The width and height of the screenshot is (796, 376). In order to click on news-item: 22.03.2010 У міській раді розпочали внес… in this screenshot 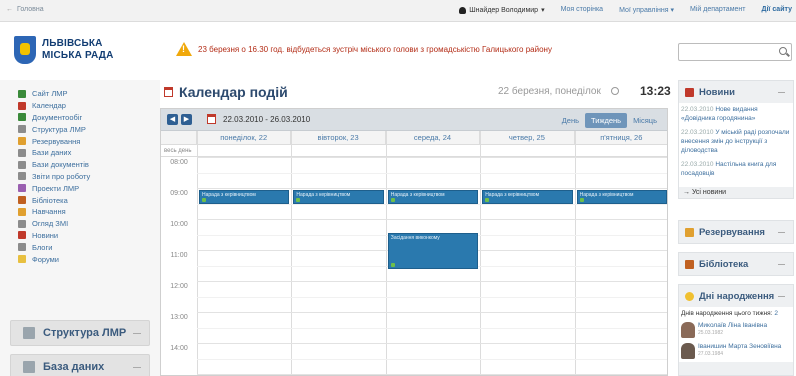, I will do `click(736, 141)`.